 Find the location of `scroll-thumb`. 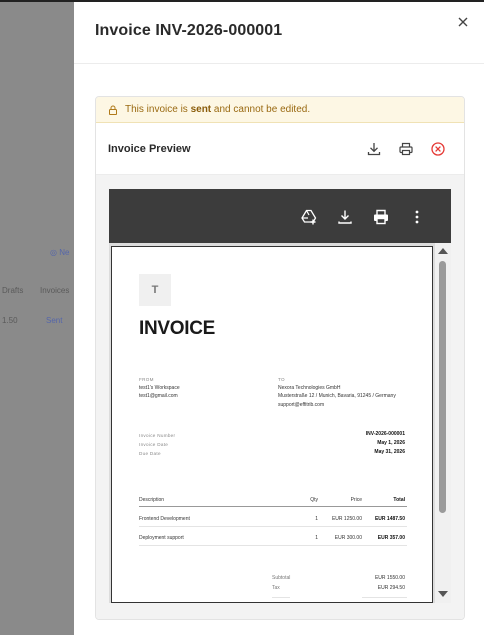

scroll-thumb is located at coordinates (442, 387).